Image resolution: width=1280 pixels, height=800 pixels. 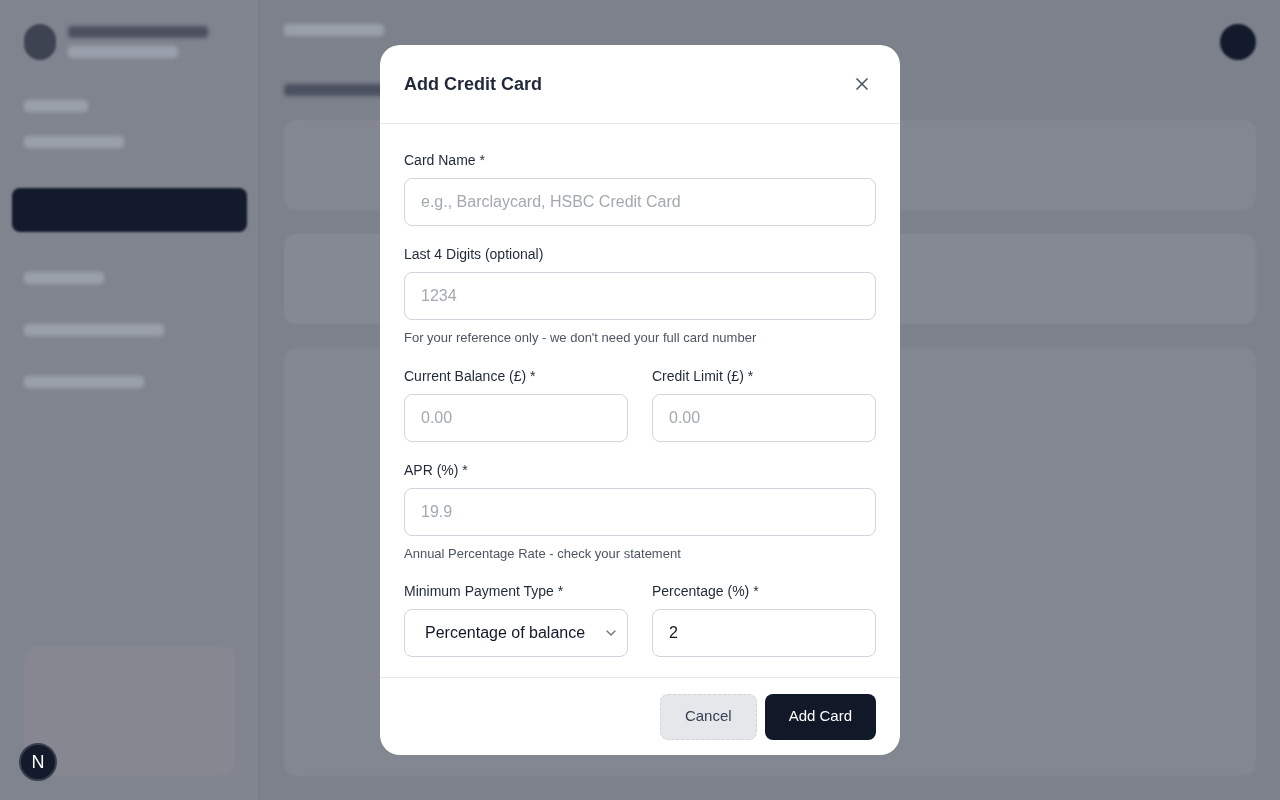 I want to click on field-label: Percentage (%) *, so click(x=706, y=591).